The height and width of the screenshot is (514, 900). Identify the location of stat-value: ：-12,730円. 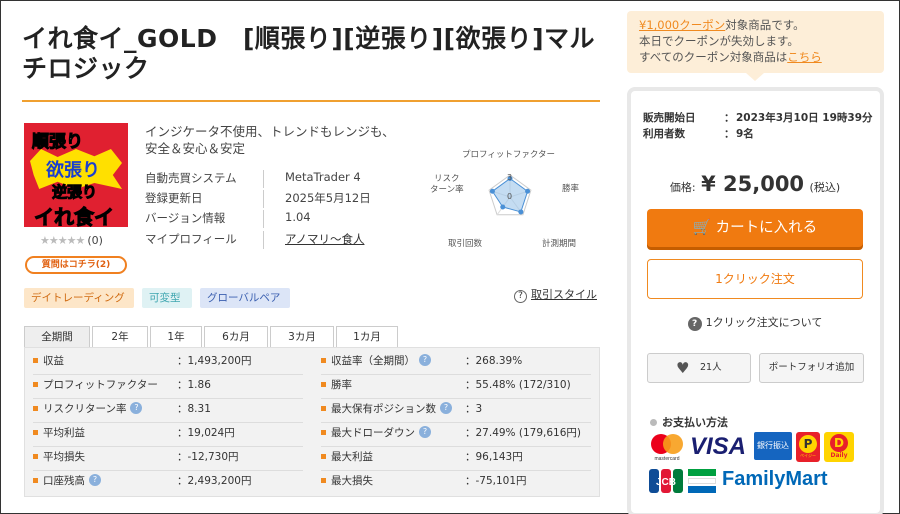
(208, 457).